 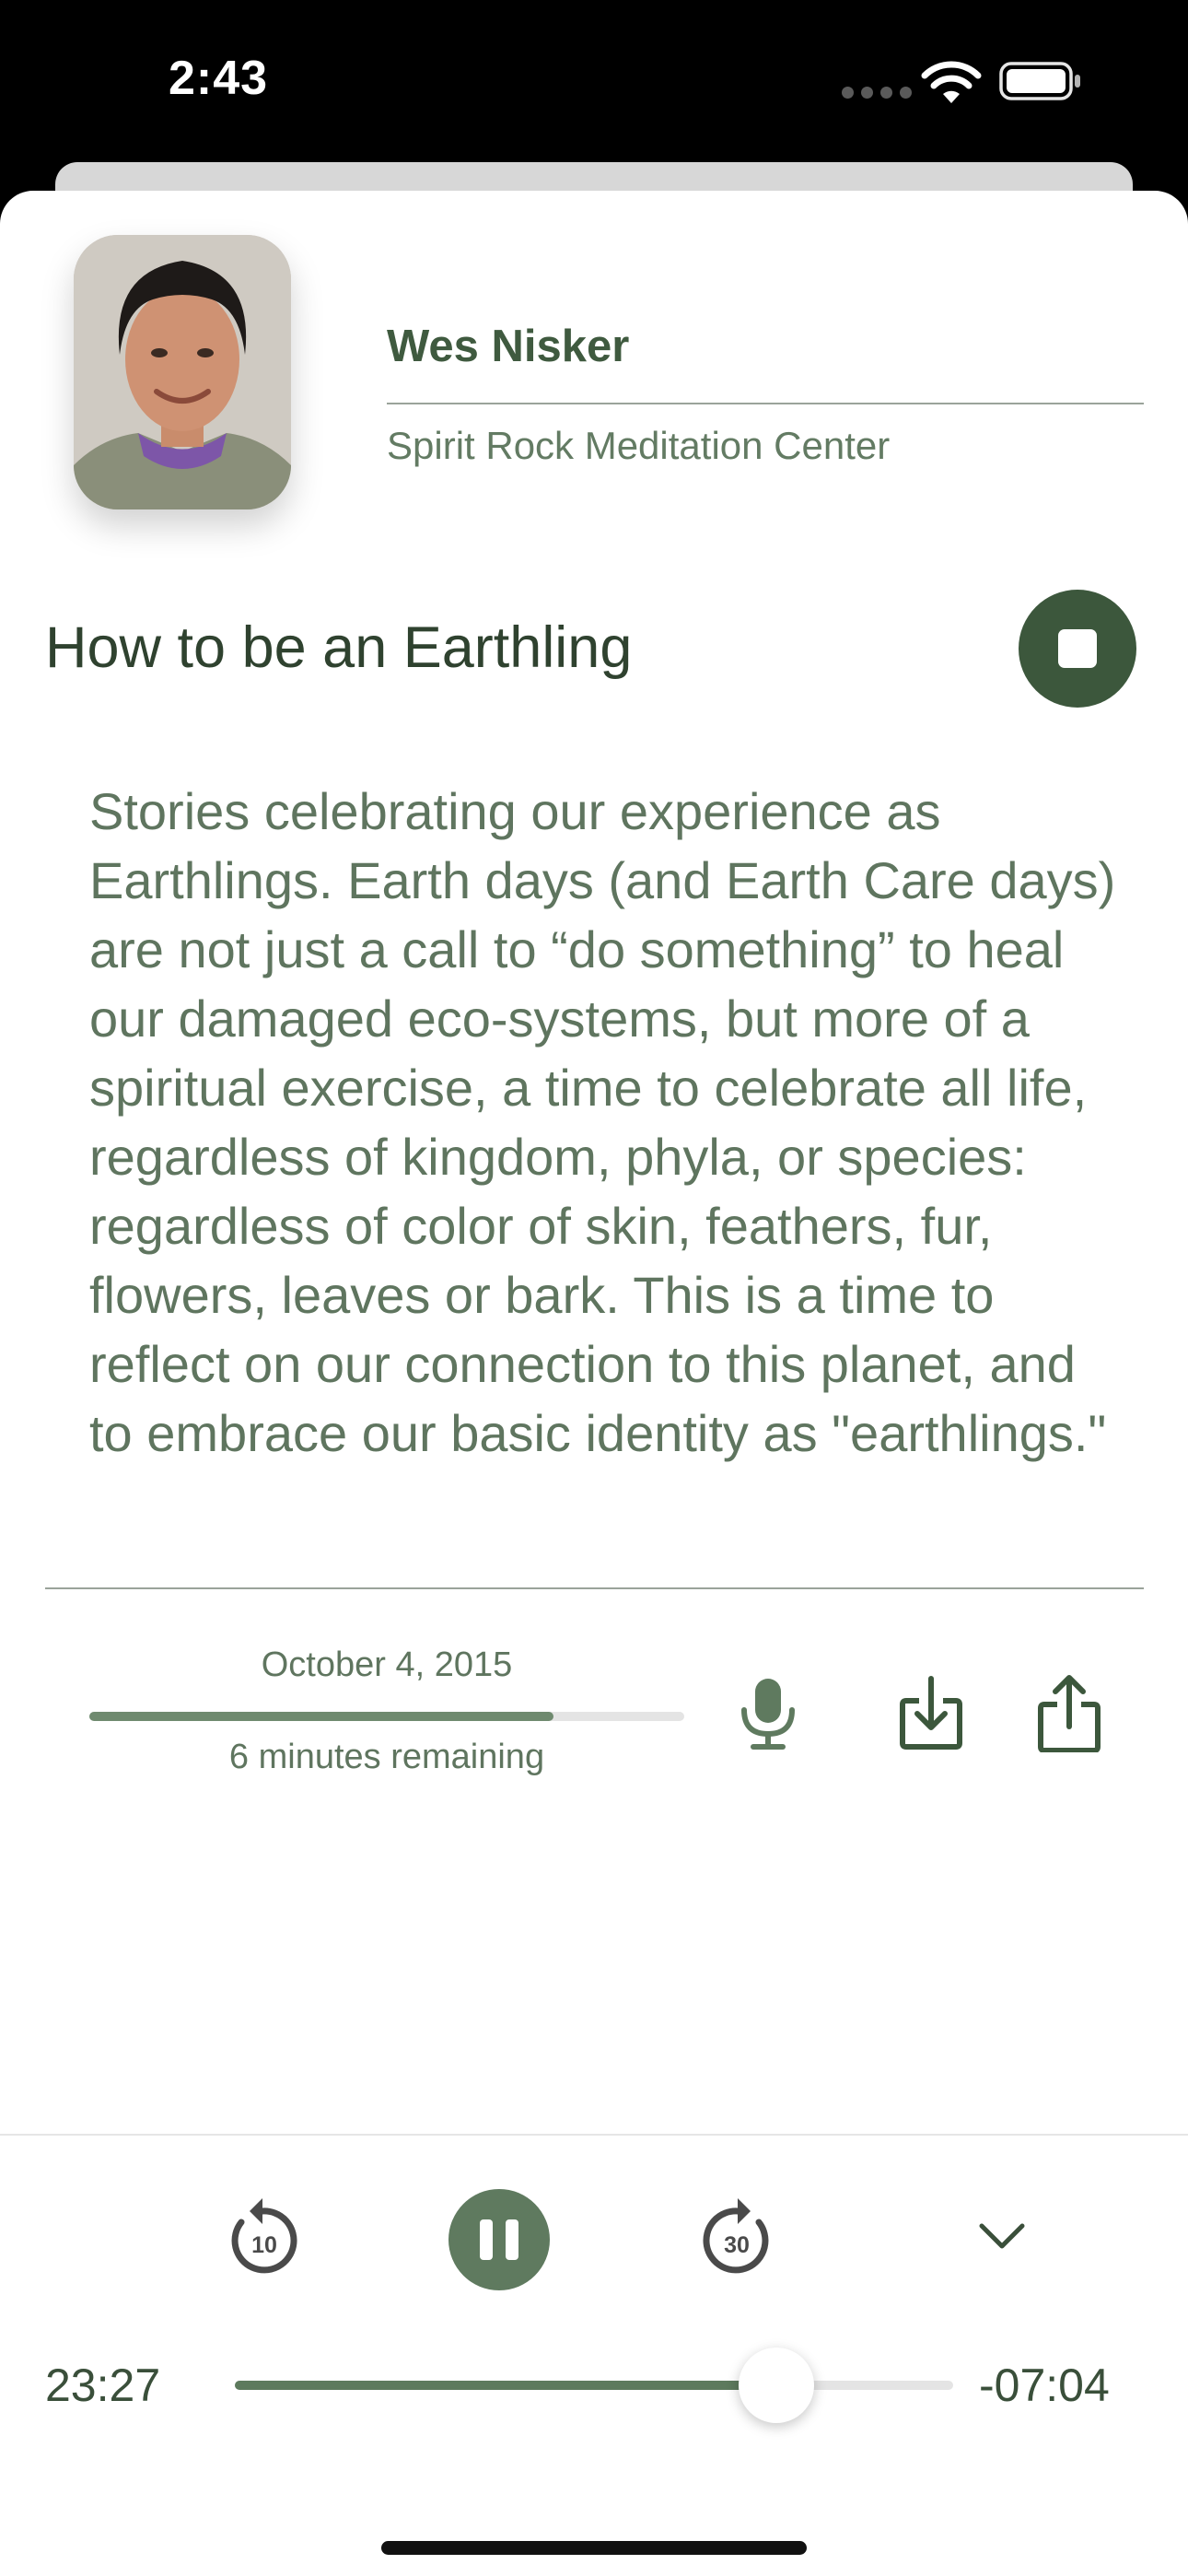 I want to click on pause-icon, so click(x=486, y=2239).